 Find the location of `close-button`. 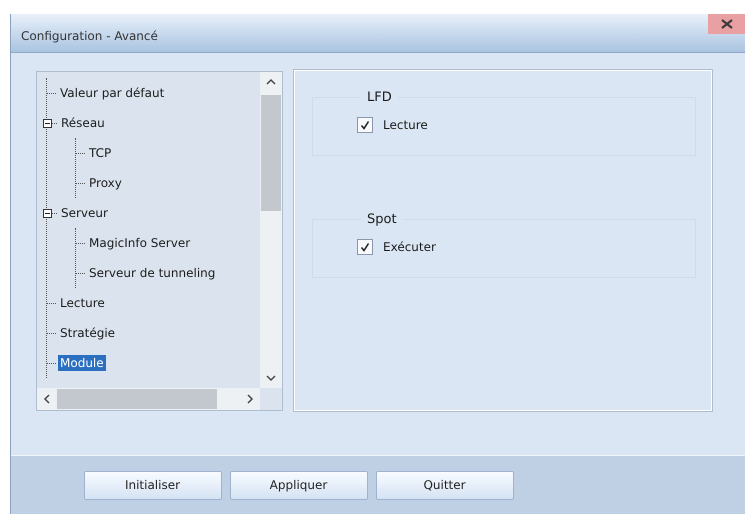

close-button is located at coordinates (726, 24).